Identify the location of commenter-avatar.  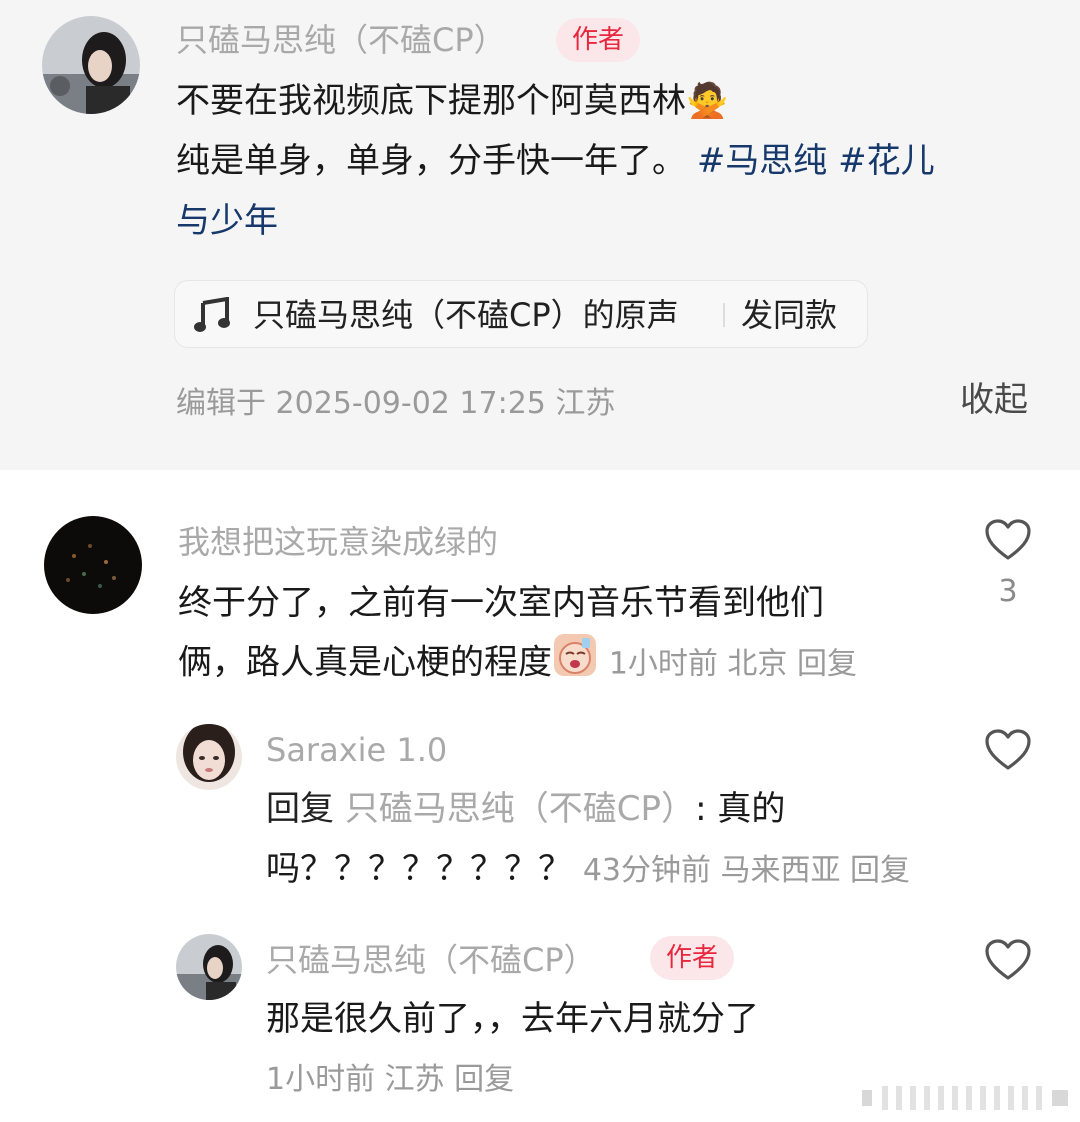
(93, 565).